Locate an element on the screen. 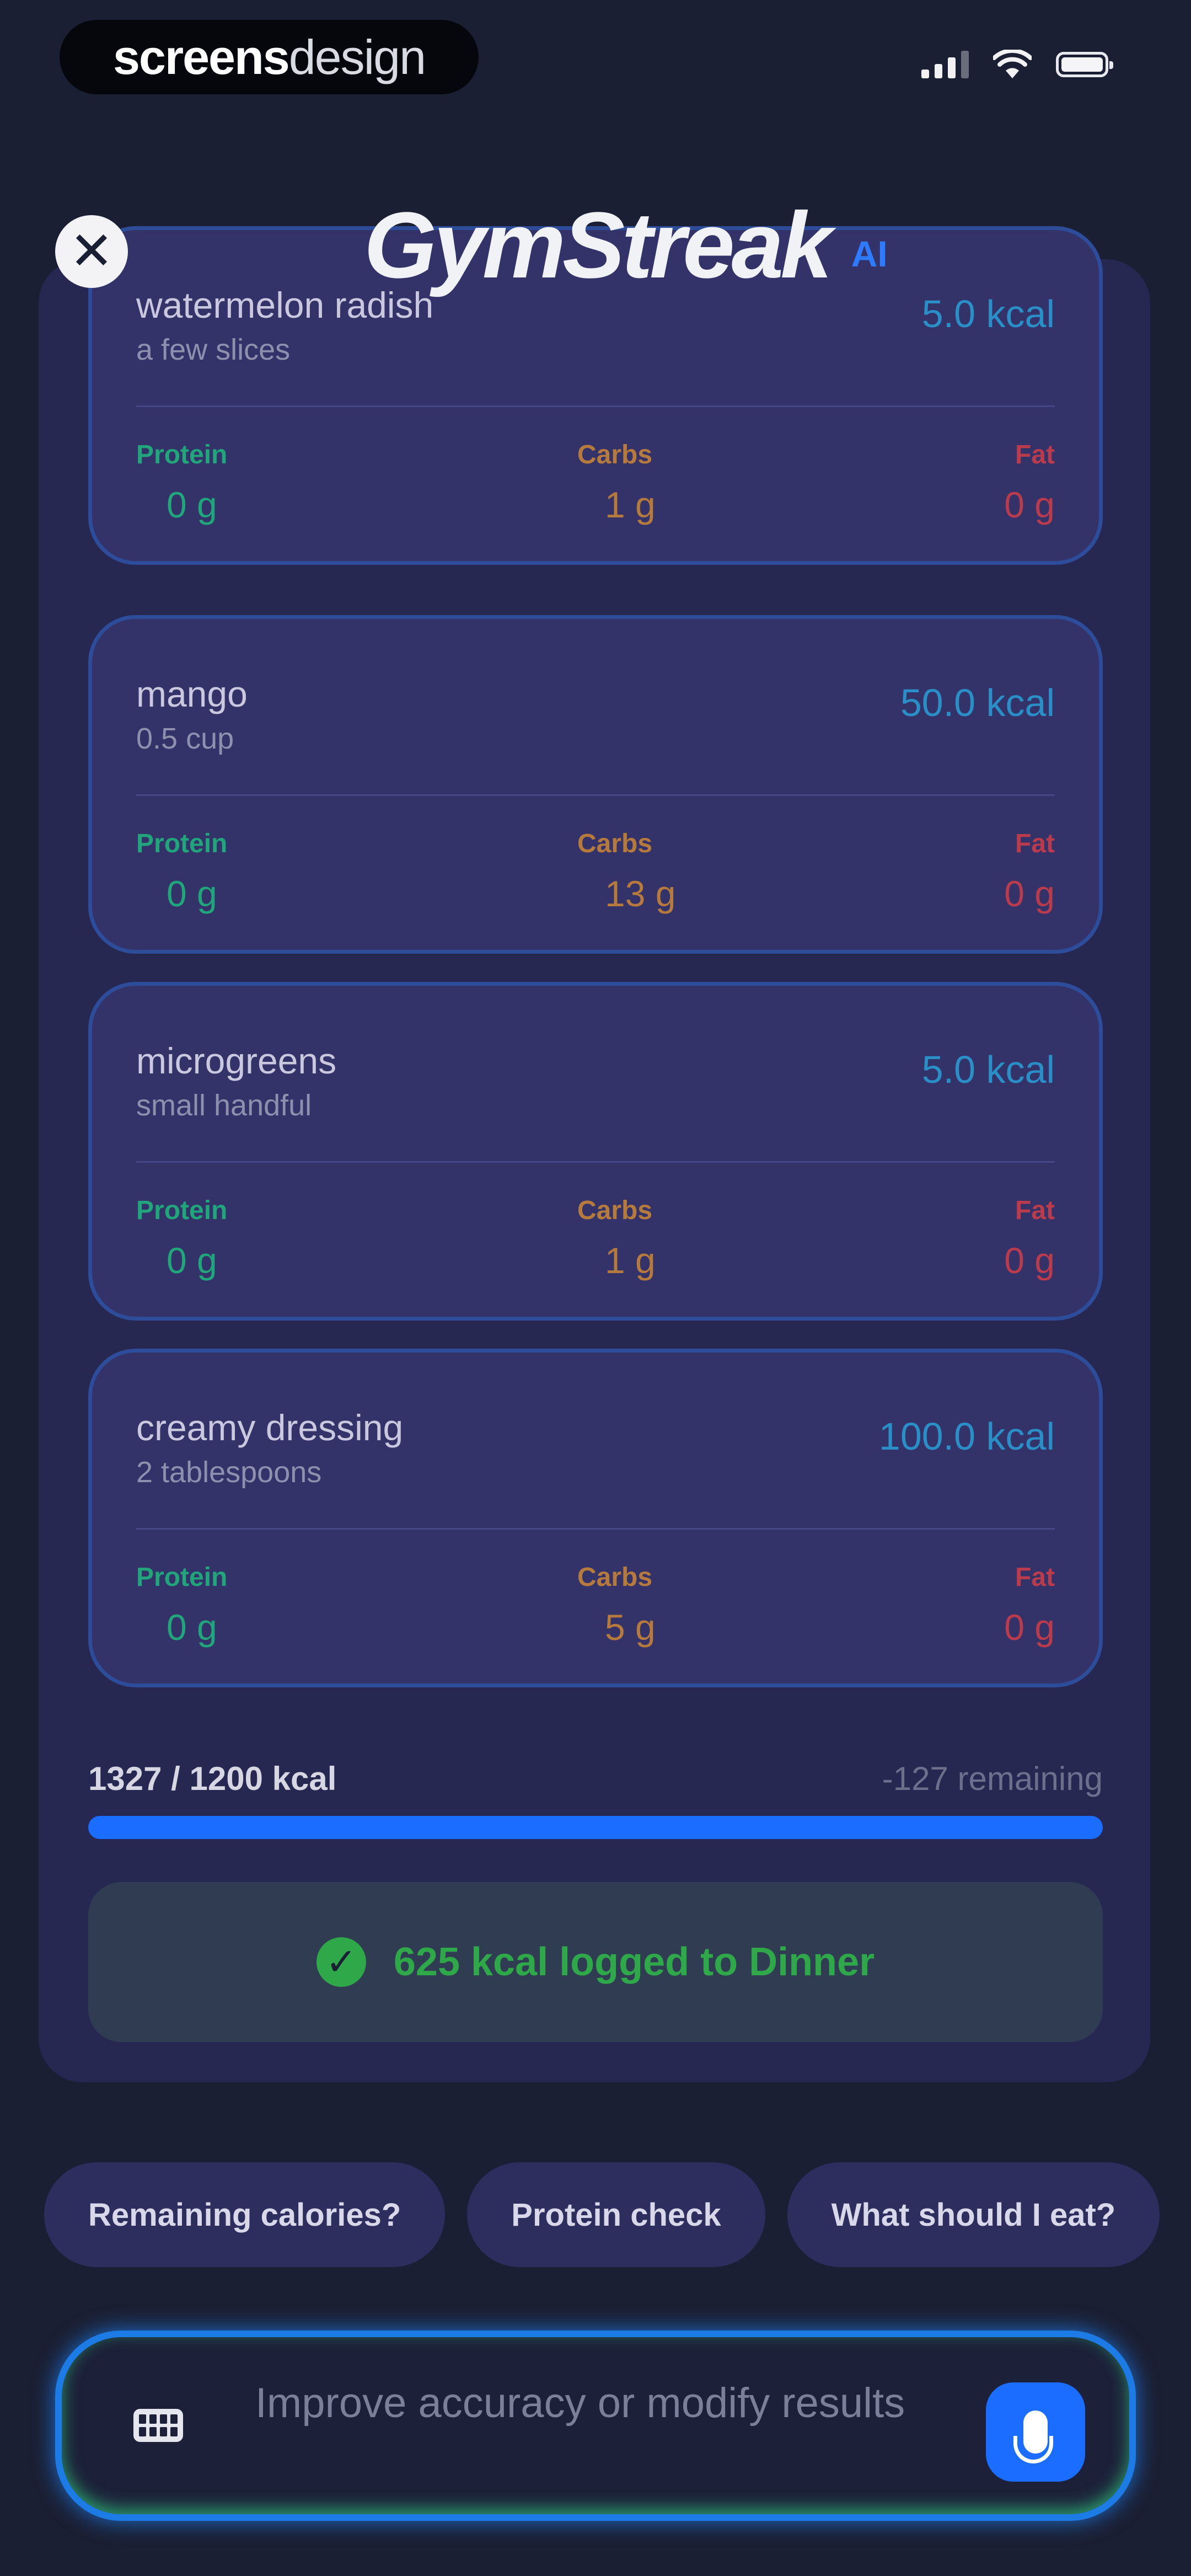 The width and height of the screenshot is (1191, 2576). close-button: ✕ is located at coordinates (92, 251).